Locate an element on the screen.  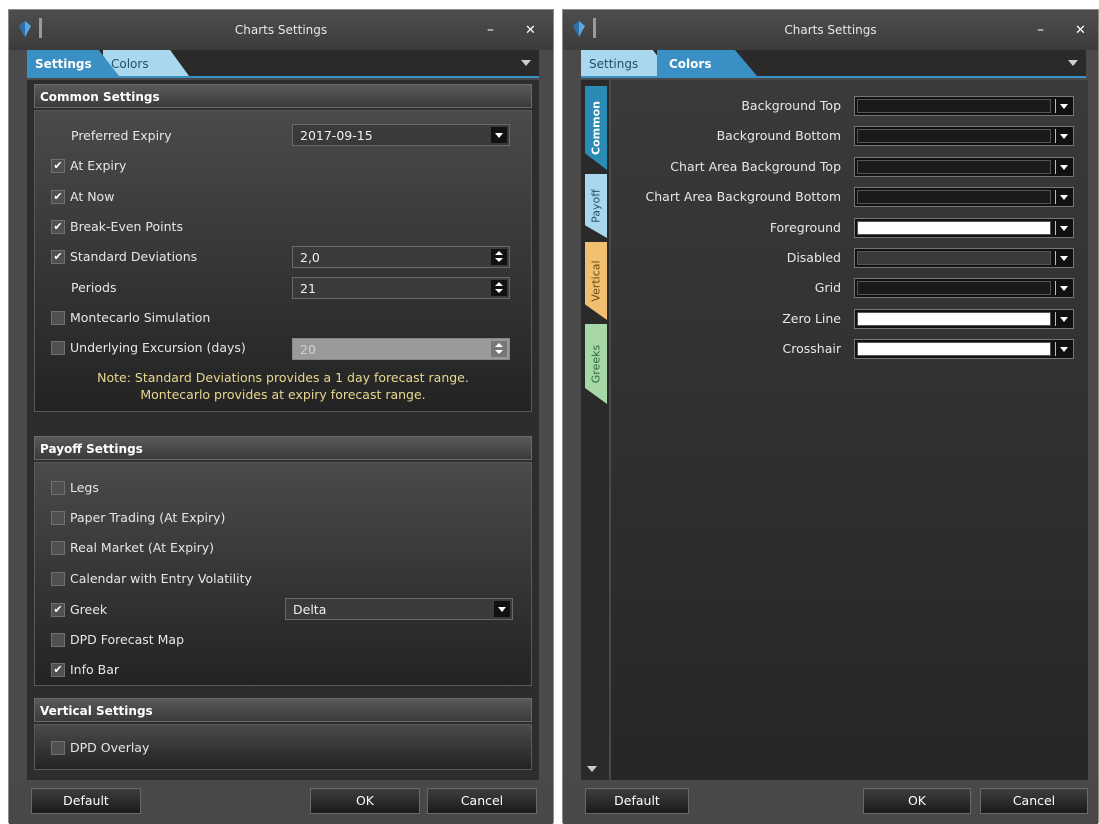
tab-strip: Settings Colors is located at coordinates (833, 64).